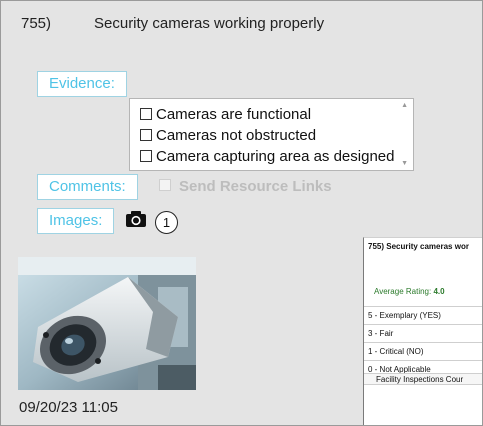 This screenshot has width=483, height=426. Describe the element at coordinates (68, 407) in the screenshot. I see `image-timestamp: 09/20/23 11:05` at that location.